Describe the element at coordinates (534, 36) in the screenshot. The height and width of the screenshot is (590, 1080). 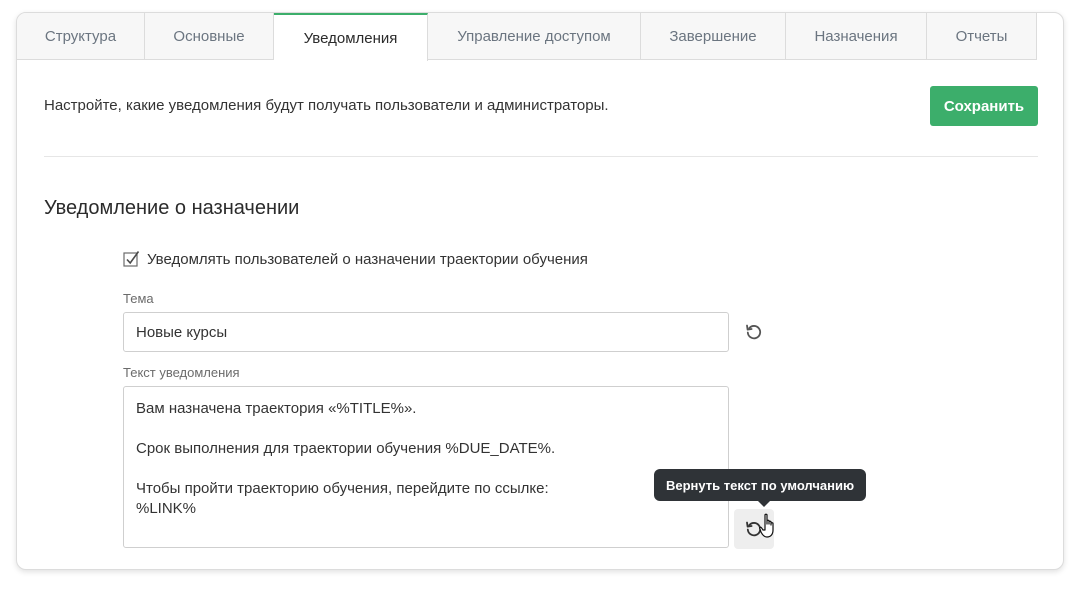
I see `tab-access-control: Управление доступом` at that location.